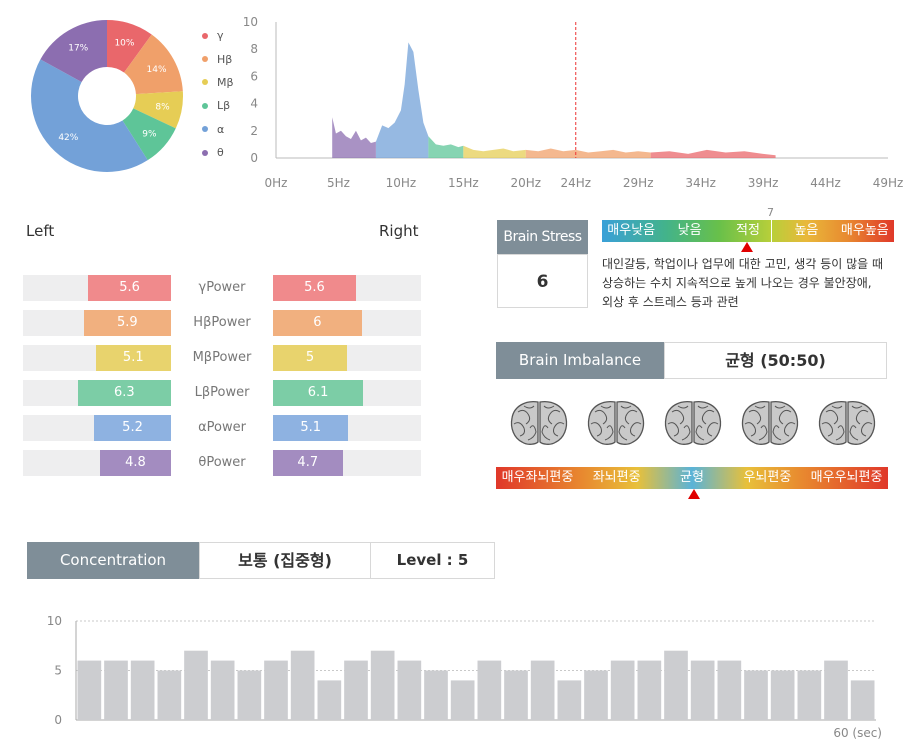 The height and width of the screenshot is (745, 923). I want to click on donut-slice-label: 17%, so click(78, 48).